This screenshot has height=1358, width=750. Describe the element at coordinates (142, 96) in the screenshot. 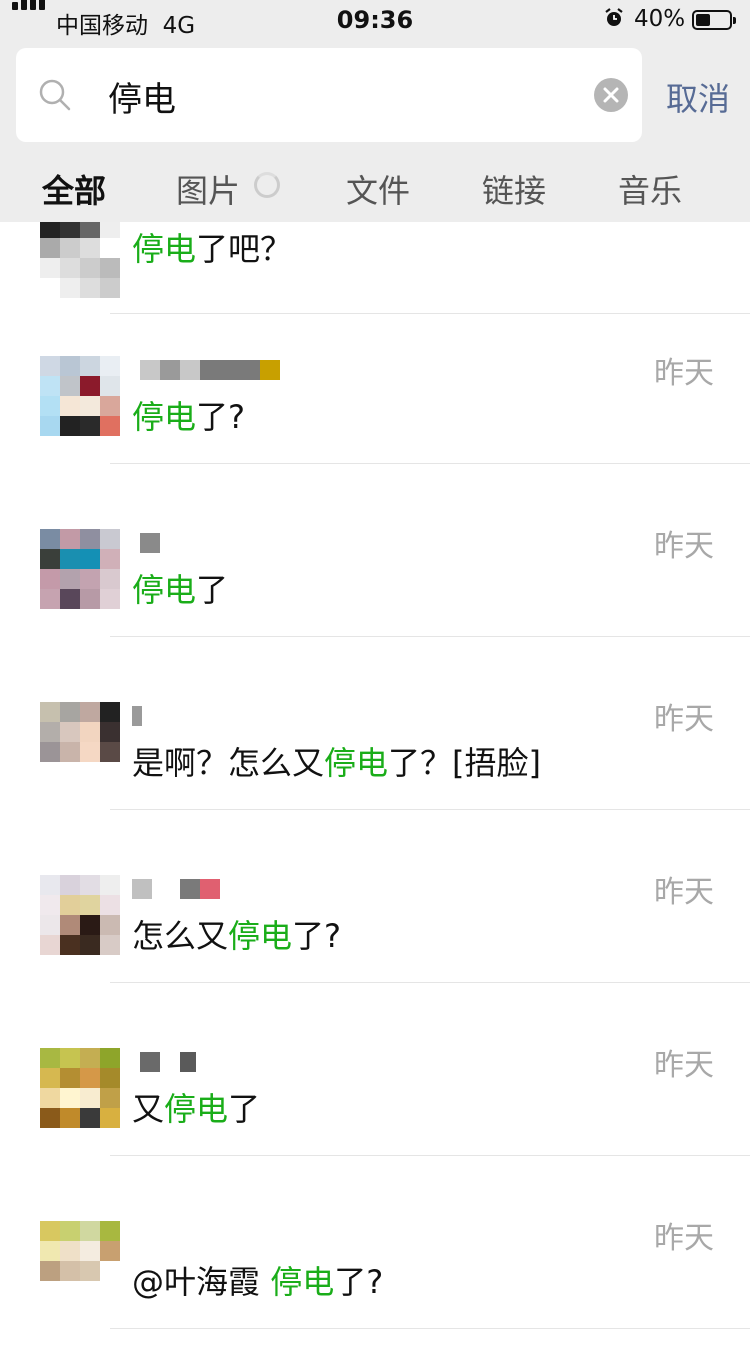

I see `search-input: 停电` at that location.